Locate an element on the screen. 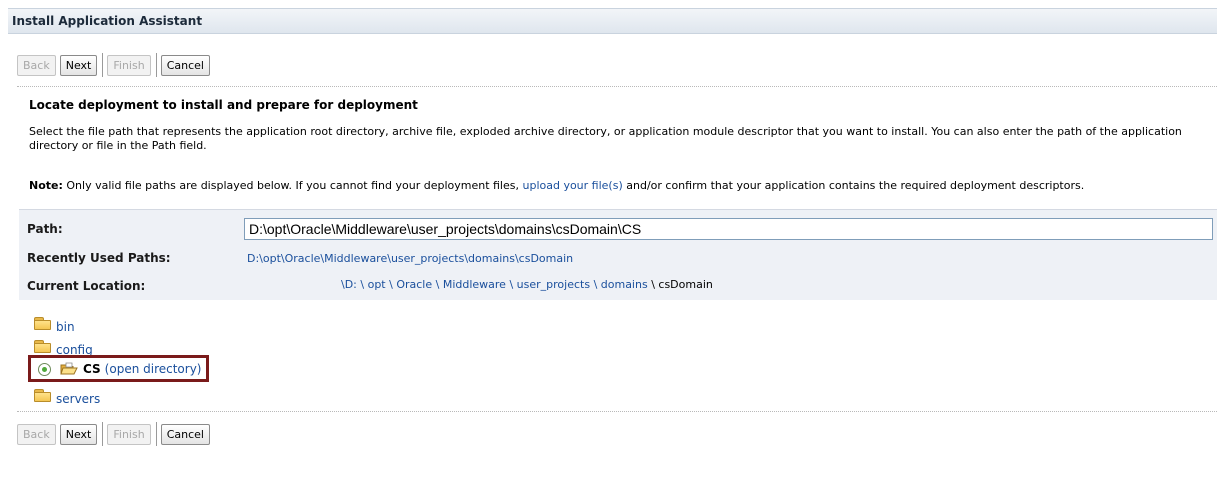  upload-files-link: upload your file(s) is located at coordinates (572, 185).